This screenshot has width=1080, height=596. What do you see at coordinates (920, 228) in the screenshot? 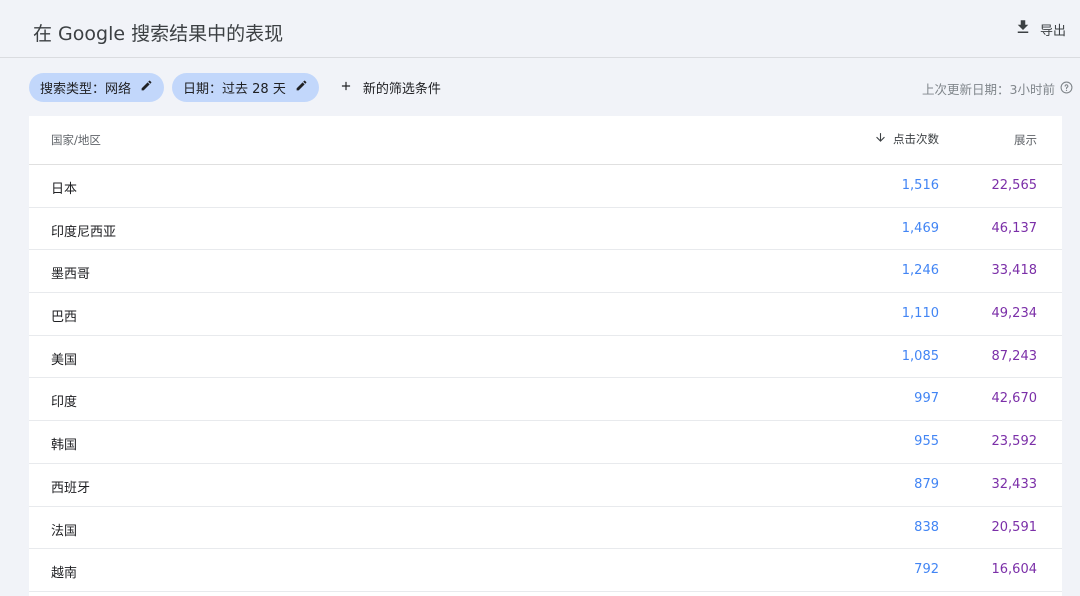
I see `cell-clicks: 1,469` at bounding box center [920, 228].